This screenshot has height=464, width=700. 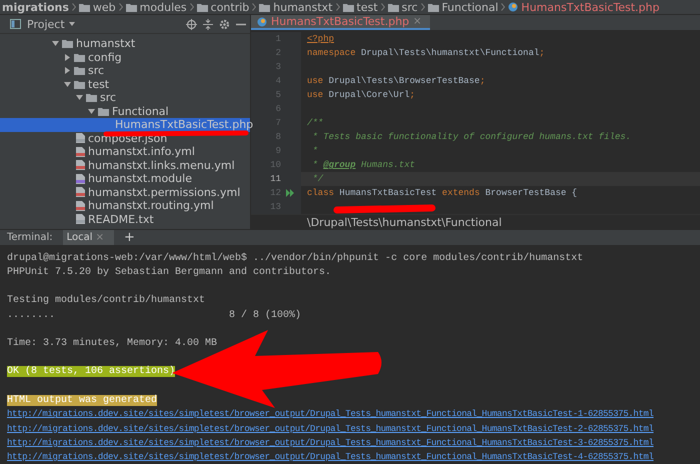 What do you see at coordinates (61, 57) in the screenshot?
I see `tree-item: config` at bounding box center [61, 57].